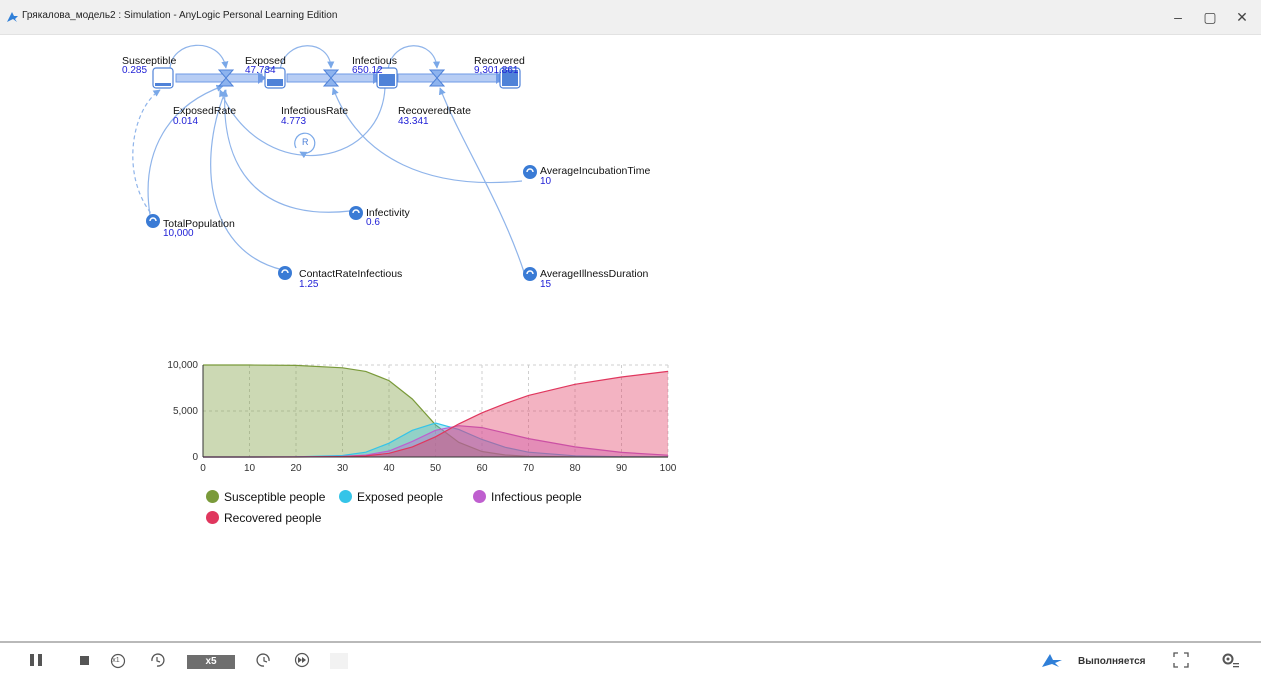  What do you see at coordinates (482, 468) in the screenshot?
I see `x-tick-label: 60` at bounding box center [482, 468].